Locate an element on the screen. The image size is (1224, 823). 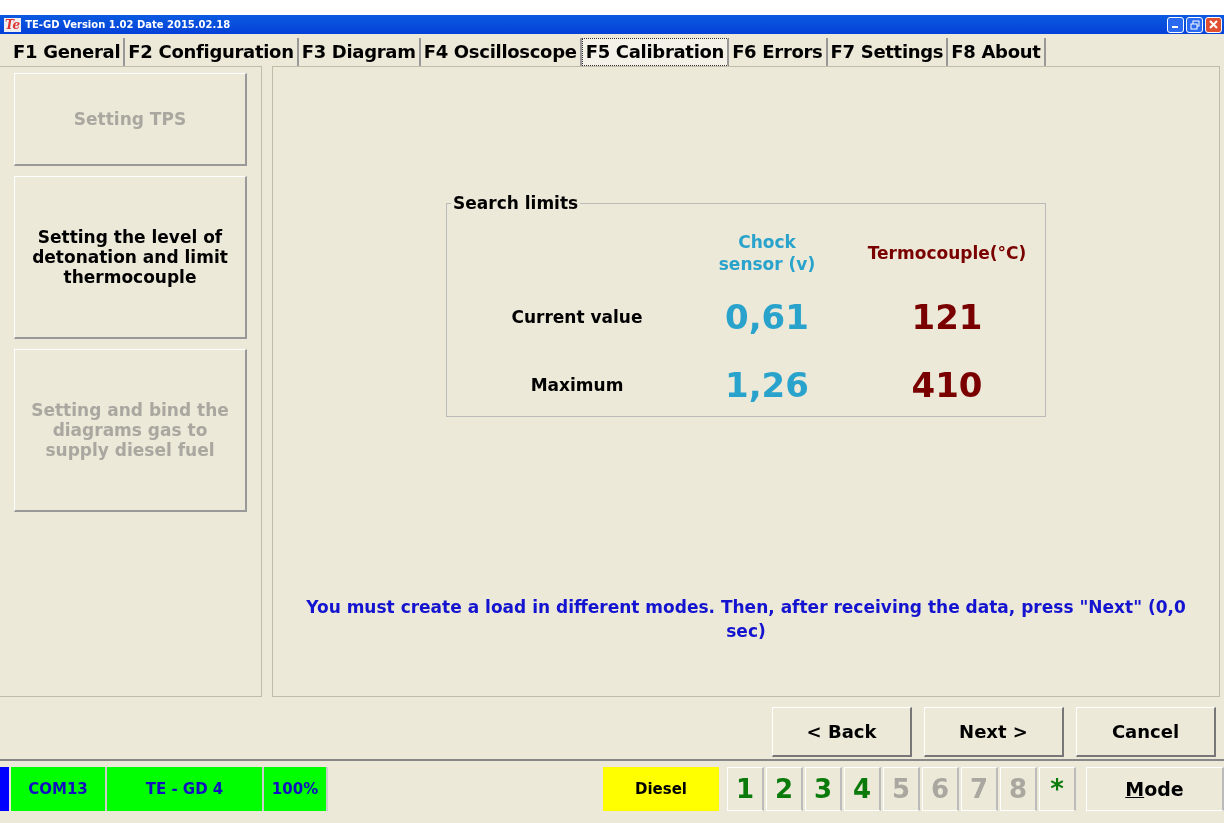
row-label: Maximum is located at coordinates (577, 385).